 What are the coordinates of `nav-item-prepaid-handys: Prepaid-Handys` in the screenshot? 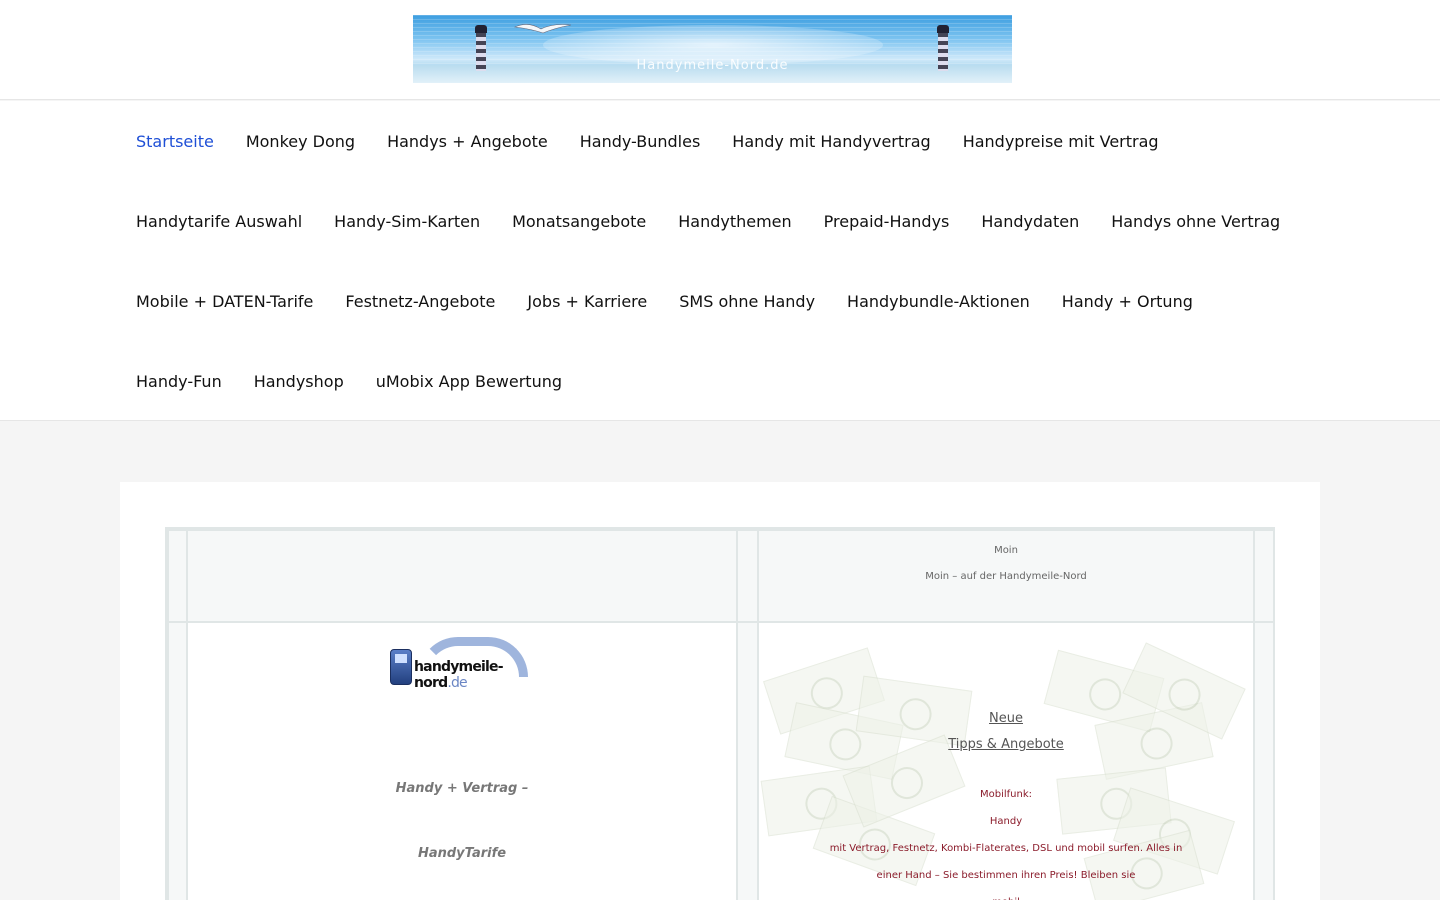 It's located at (887, 221).